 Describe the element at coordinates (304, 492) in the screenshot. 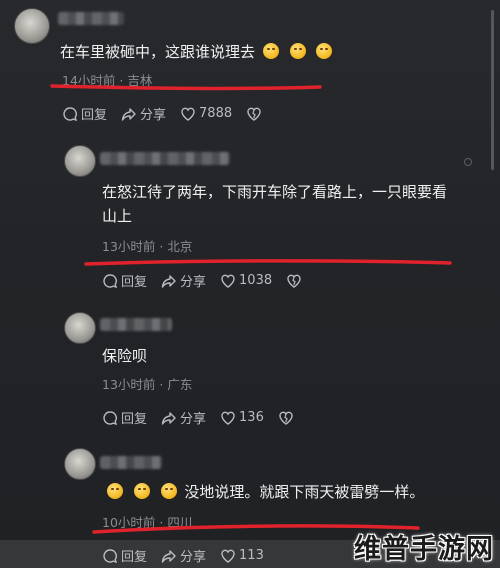

I see `comment-text-content: 没地说理。就跟下雨天被雷劈一样。` at that location.